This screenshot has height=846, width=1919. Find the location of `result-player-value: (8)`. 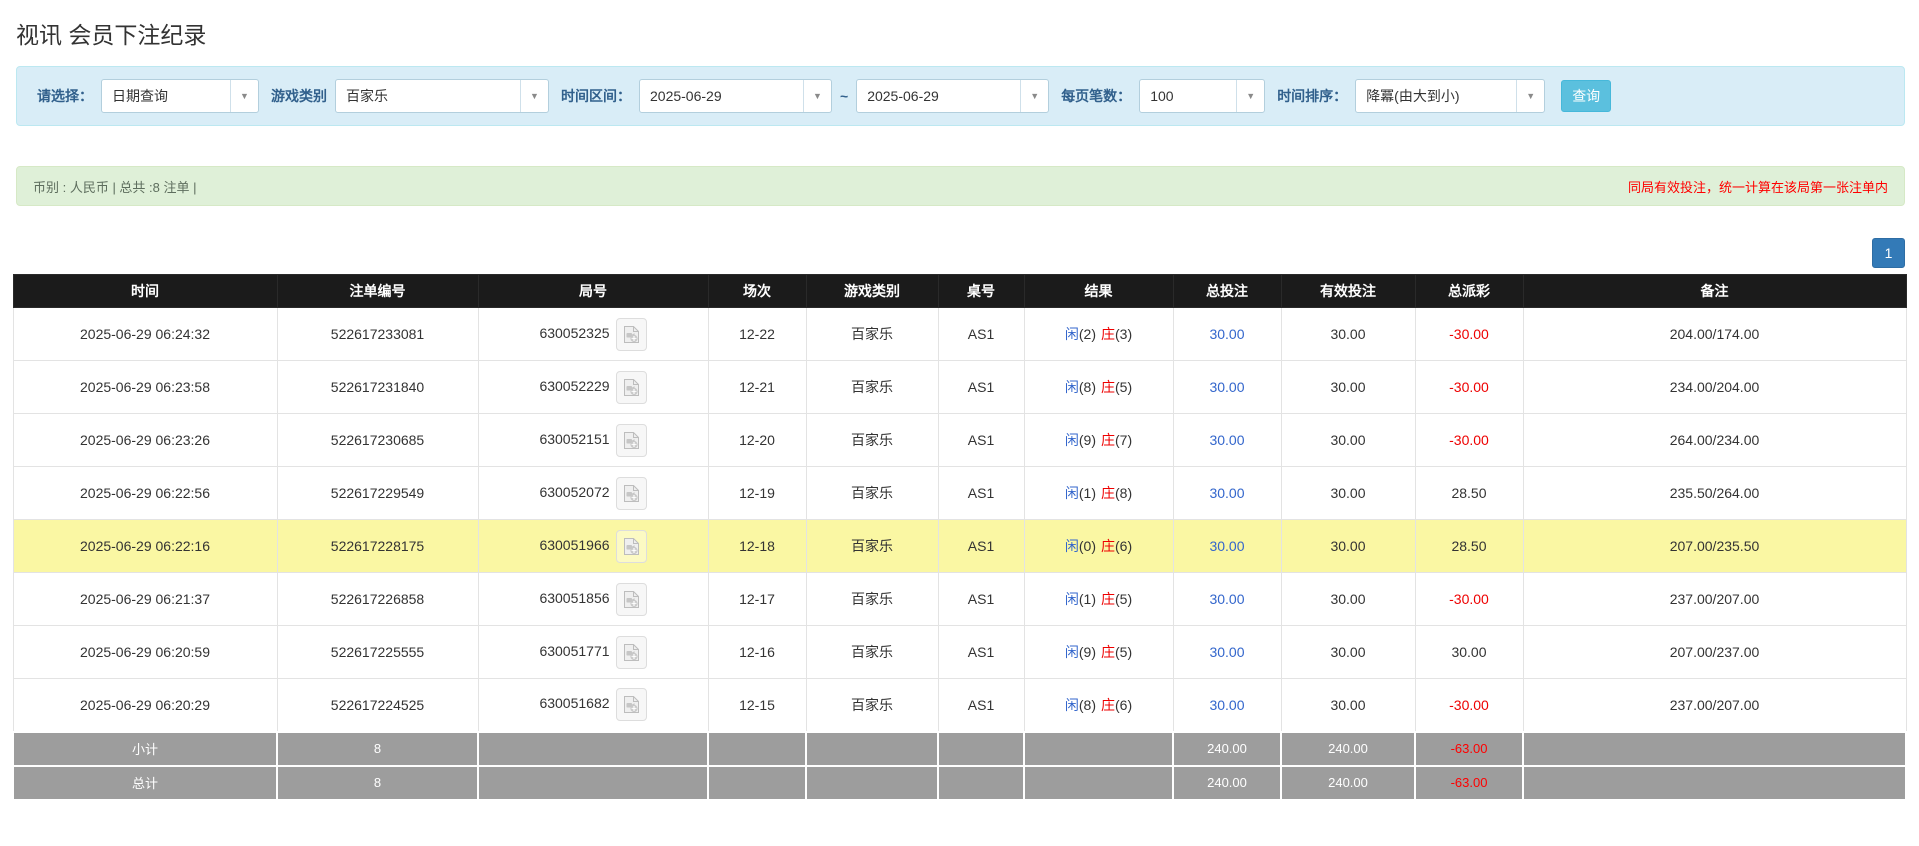

result-player-value: (8) is located at coordinates (1087, 704).